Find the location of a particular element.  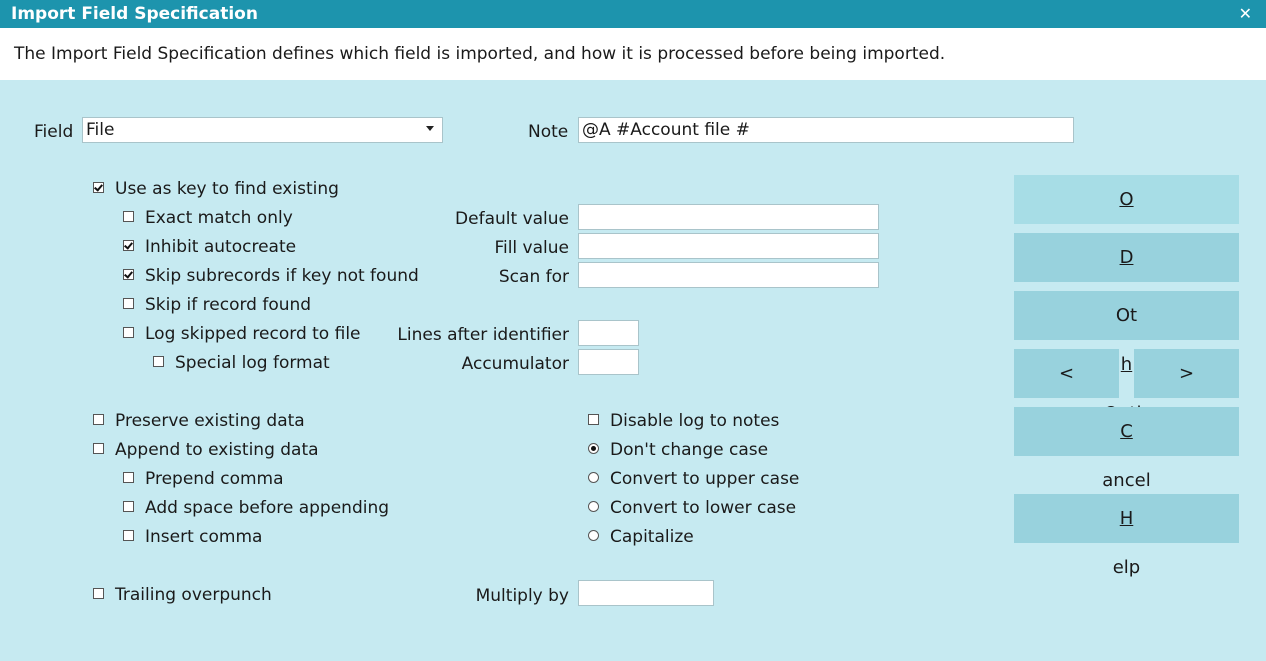

lines-after-input is located at coordinates (608, 333).